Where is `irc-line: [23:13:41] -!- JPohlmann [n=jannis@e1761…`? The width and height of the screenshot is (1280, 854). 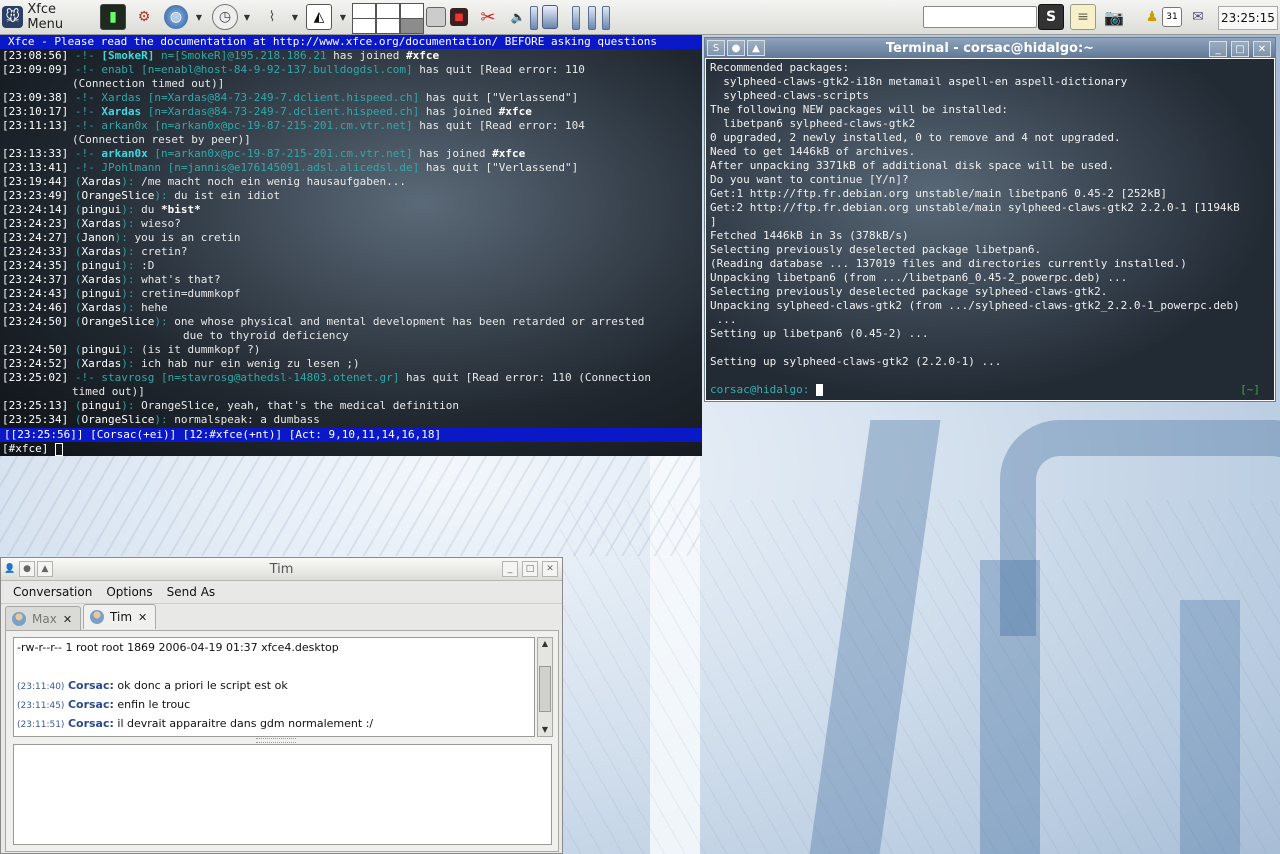
irc-line: [23:13:41] -!- JPohlmann [n=jannis@e1761… is located at coordinates (351, 168).